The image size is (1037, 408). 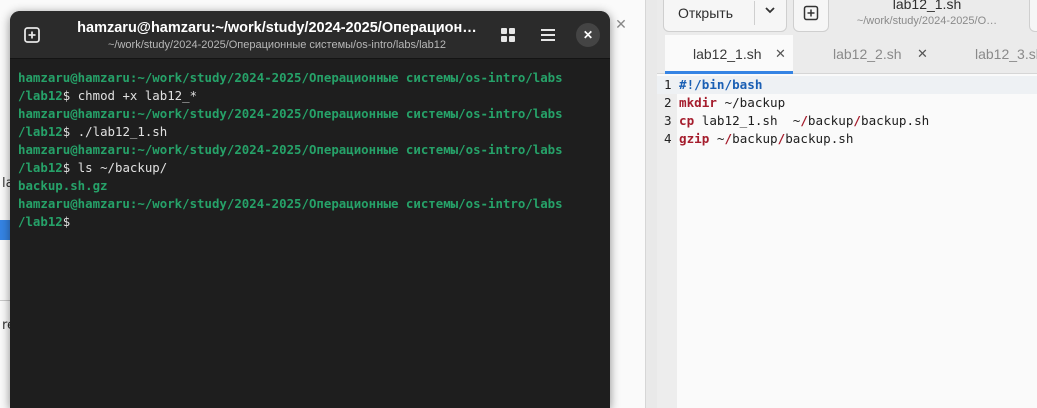 I want to click on open-button: Открыть, so click(x=725, y=16).